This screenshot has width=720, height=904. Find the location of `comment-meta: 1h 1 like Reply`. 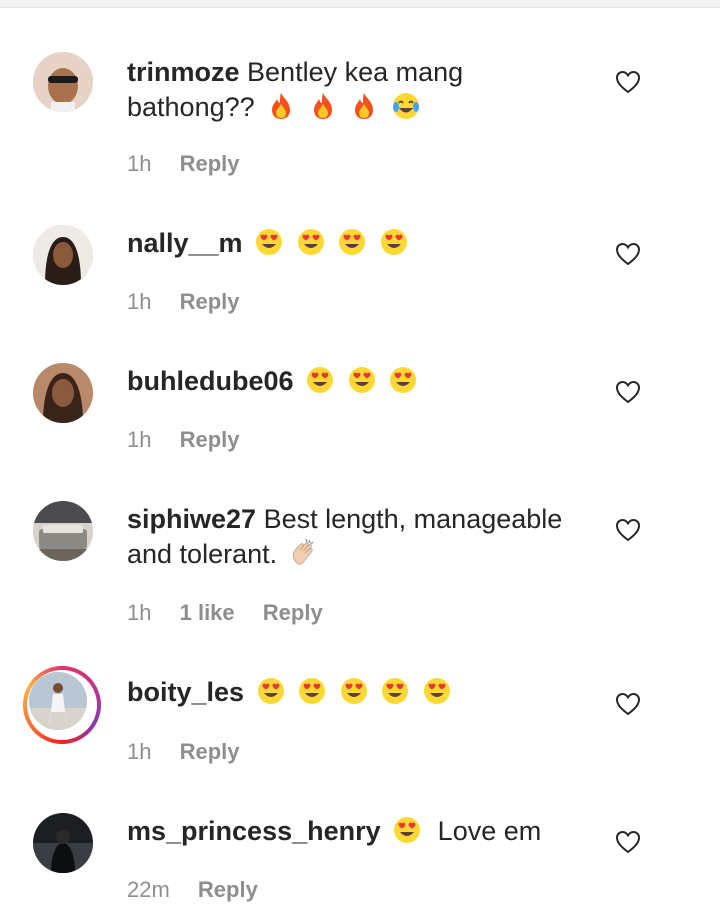

comment-meta: 1h 1 like Reply is located at coordinates (236, 613).